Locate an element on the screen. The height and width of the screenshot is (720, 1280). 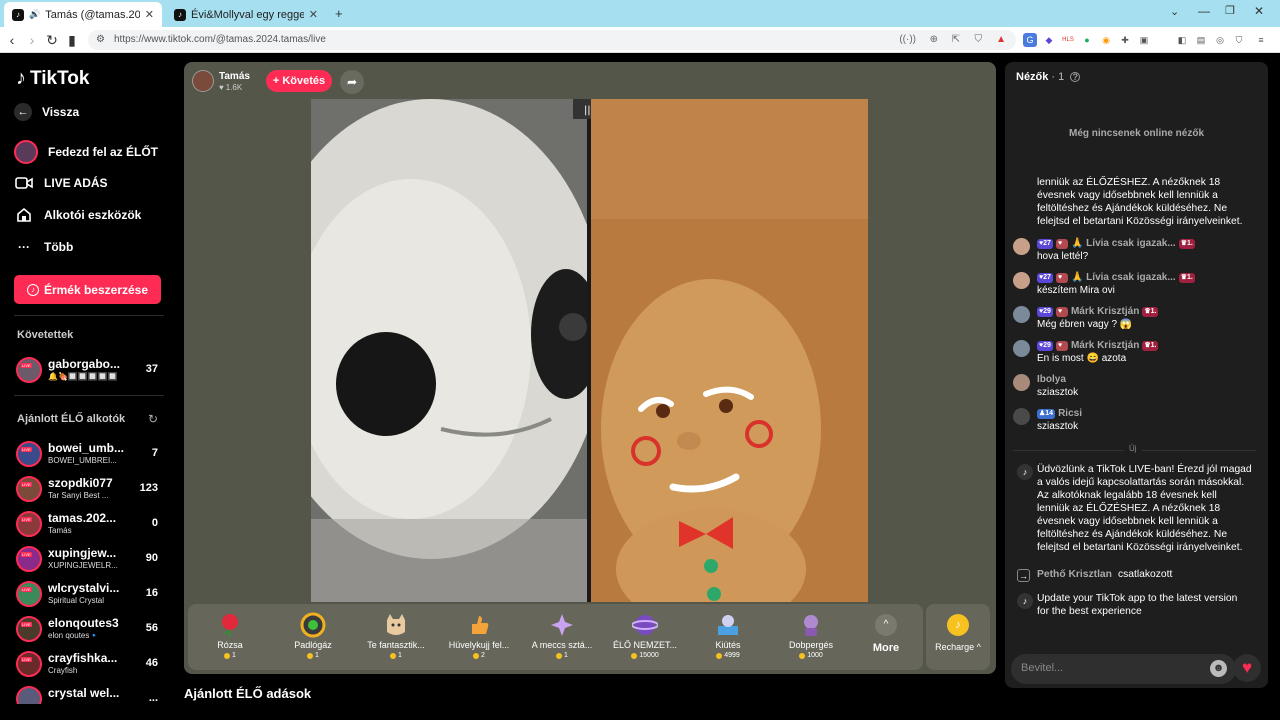
gift-item: Rózsa 1 is located at coordinates (230, 637).